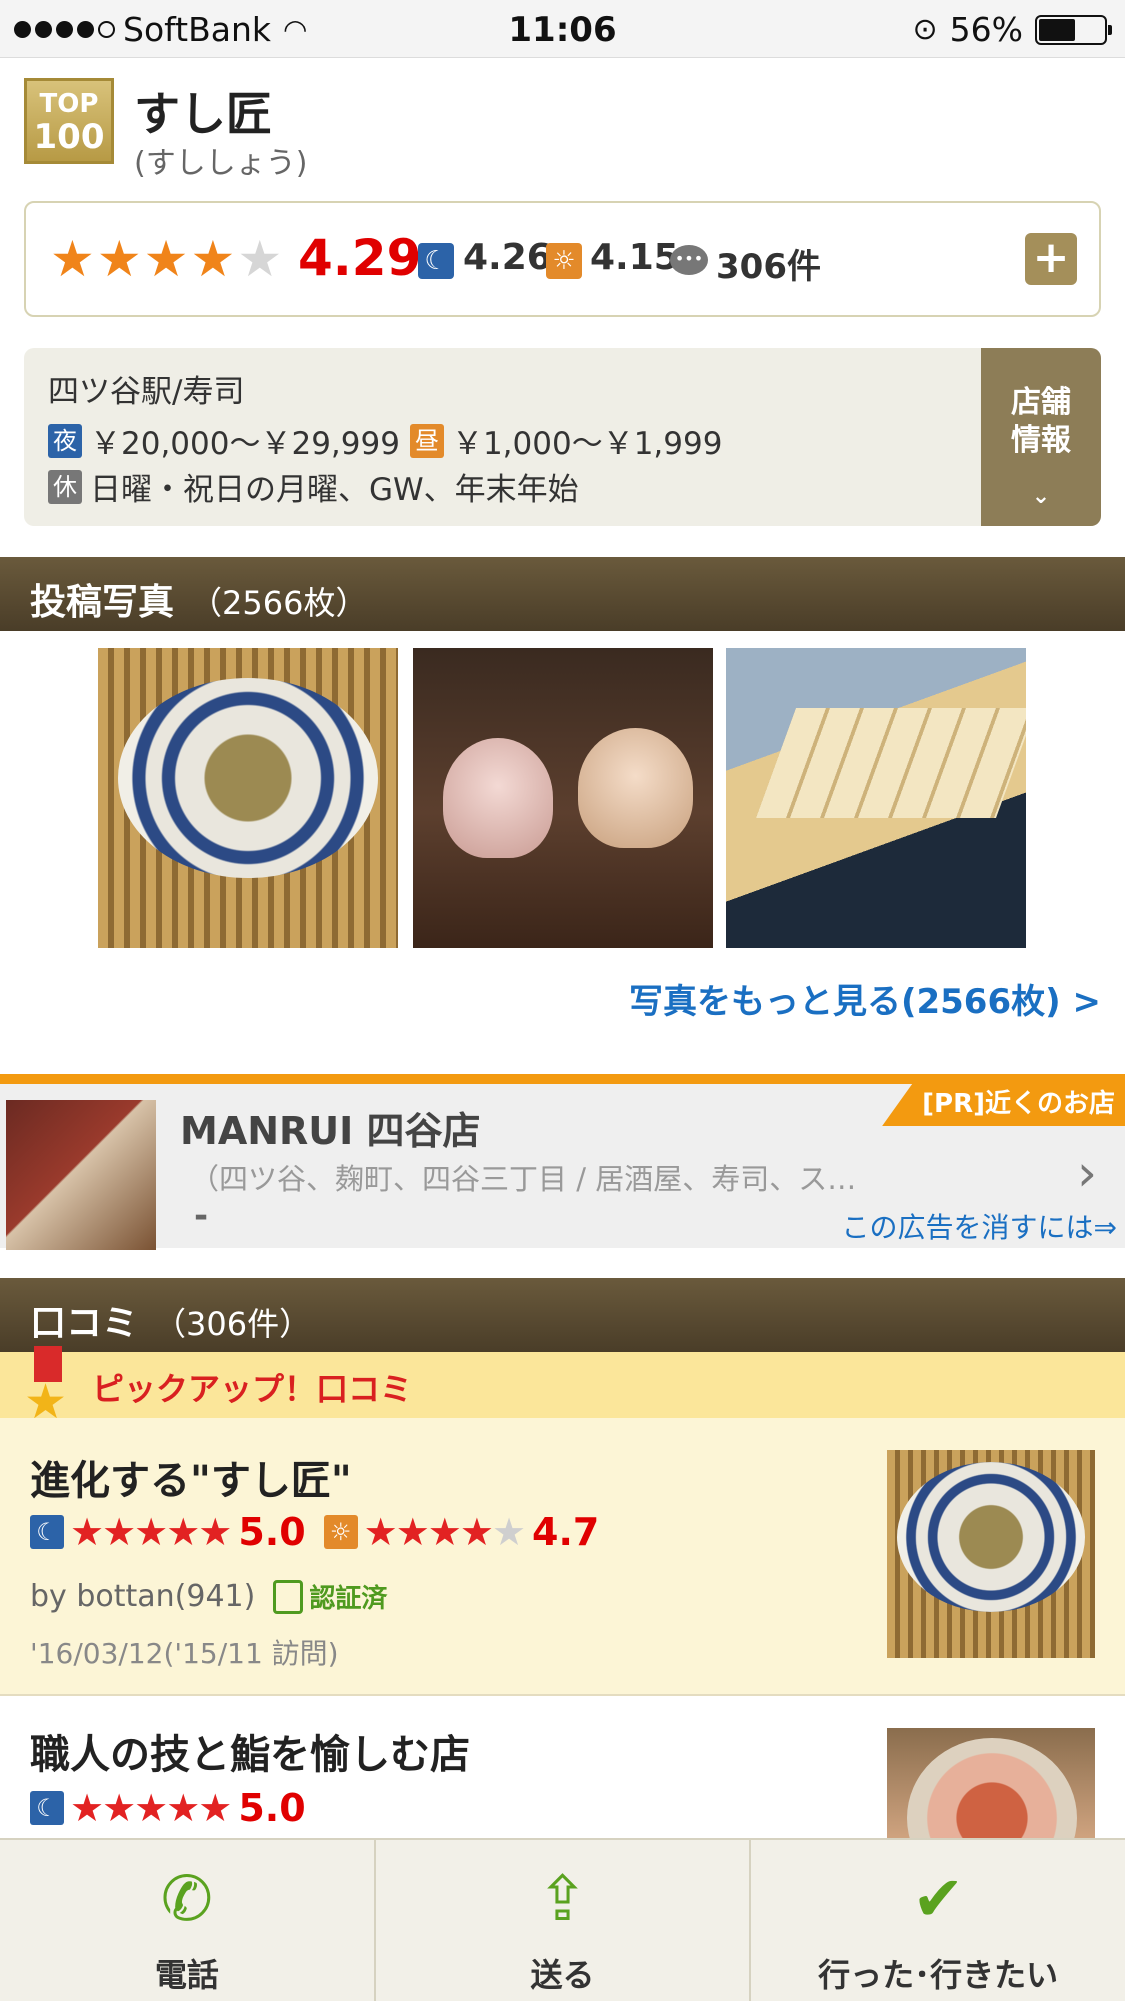  I want to click on call-button: ✆ 電話, so click(188, 1920).